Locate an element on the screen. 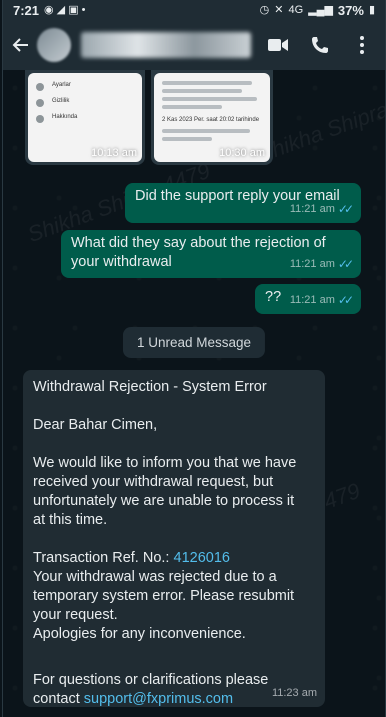  message-text: your request. is located at coordinates (75, 615).